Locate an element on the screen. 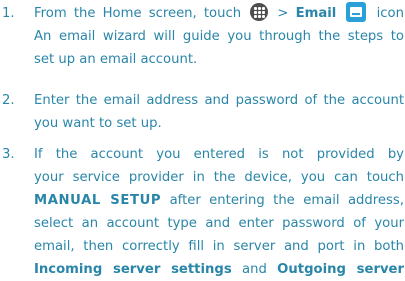 The width and height of the screenshot is (405, 281). outgoing-server-label: Outgoing server is located at coordinates (340, 269).